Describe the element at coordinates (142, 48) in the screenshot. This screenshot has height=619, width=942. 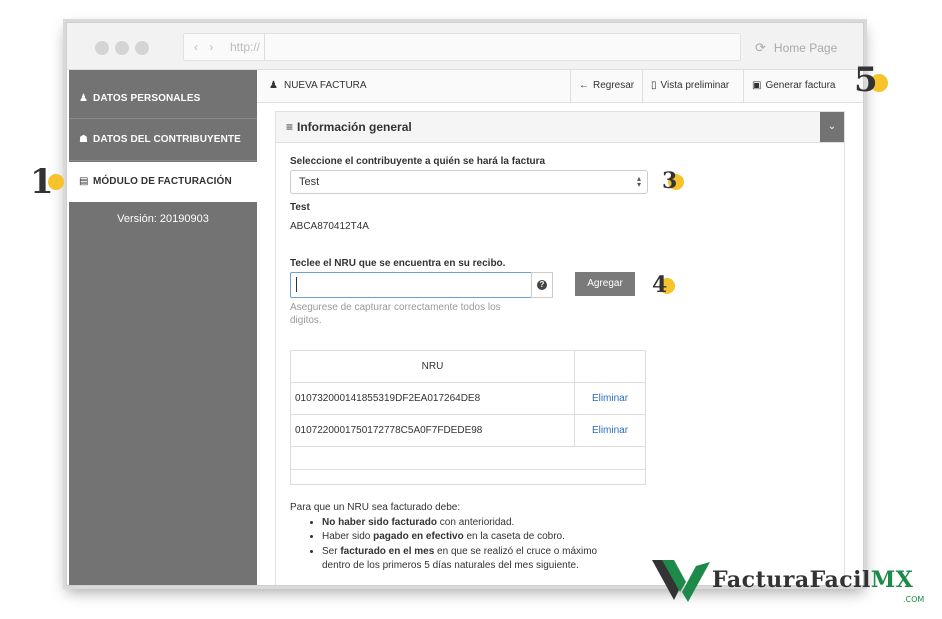
I see `window-maximize-dot` at that location.